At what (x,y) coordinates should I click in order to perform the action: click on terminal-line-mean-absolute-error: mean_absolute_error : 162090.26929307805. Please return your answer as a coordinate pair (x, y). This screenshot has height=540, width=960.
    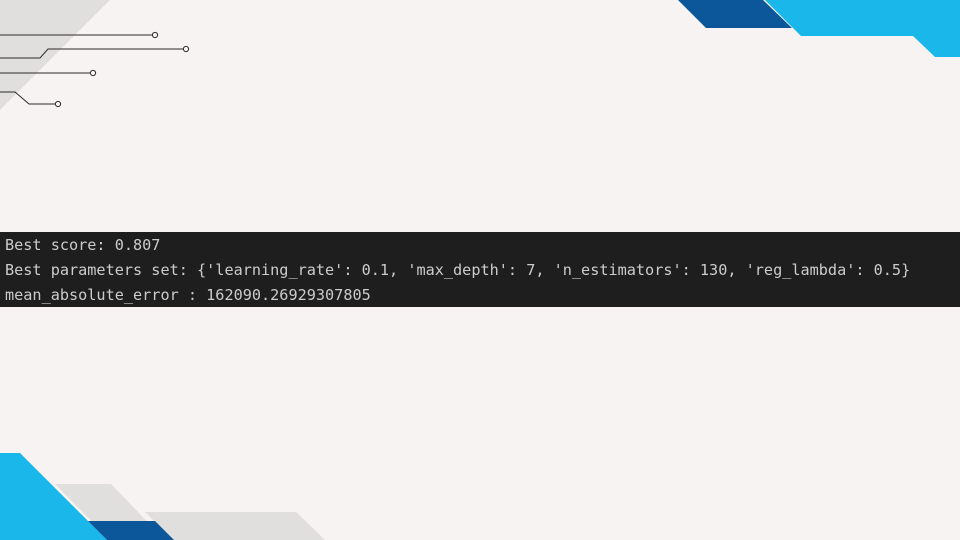
    Looking at the image, I should click on (188, 295).